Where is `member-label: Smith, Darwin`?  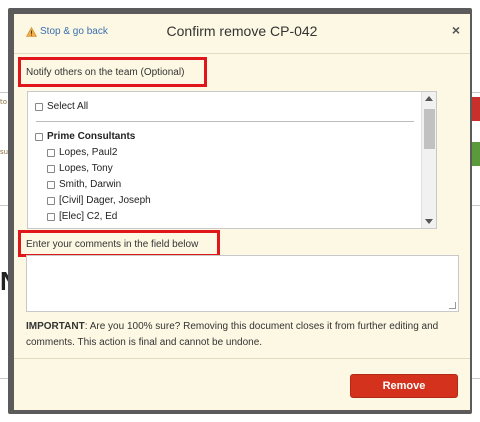
member-label: Smith, Darwin is located at coordinates (90, 184).